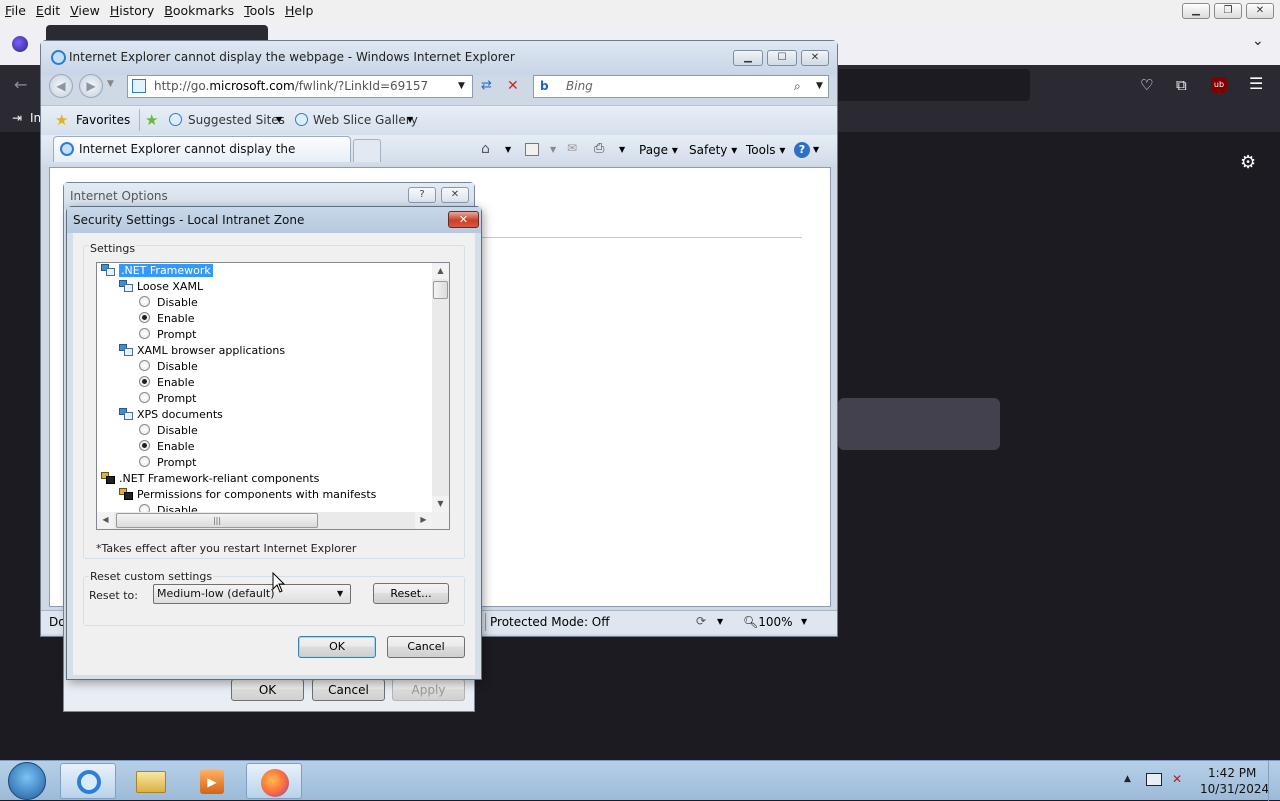  Describe the element at coordinates (20, 85) in the screenshot. I see `back-icon: ←` at that location.